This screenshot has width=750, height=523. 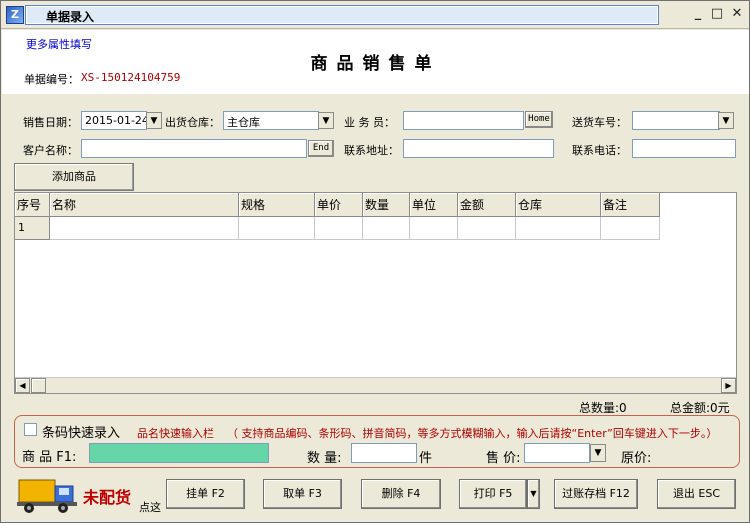 I want to click on retrieve-order-button: 取单 F3, so click(x=302, y=494).